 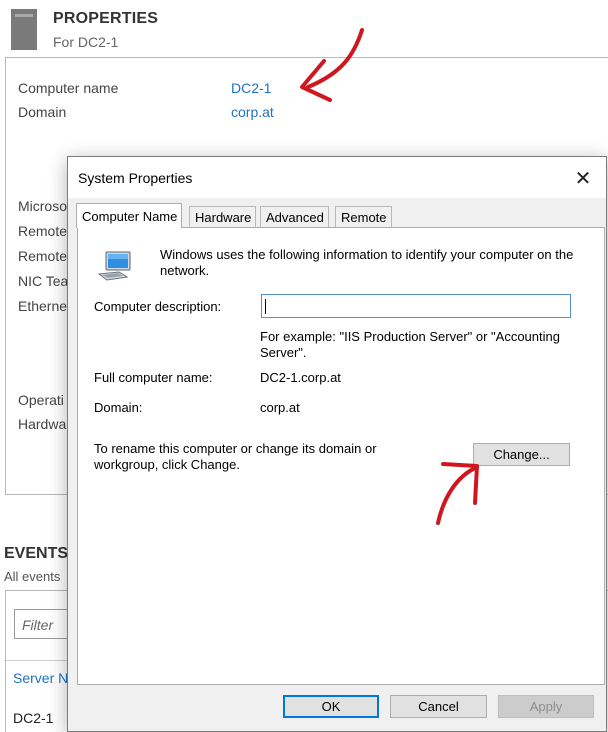 I want to click on property-label: Hardwa, so click(x=42, y=424).